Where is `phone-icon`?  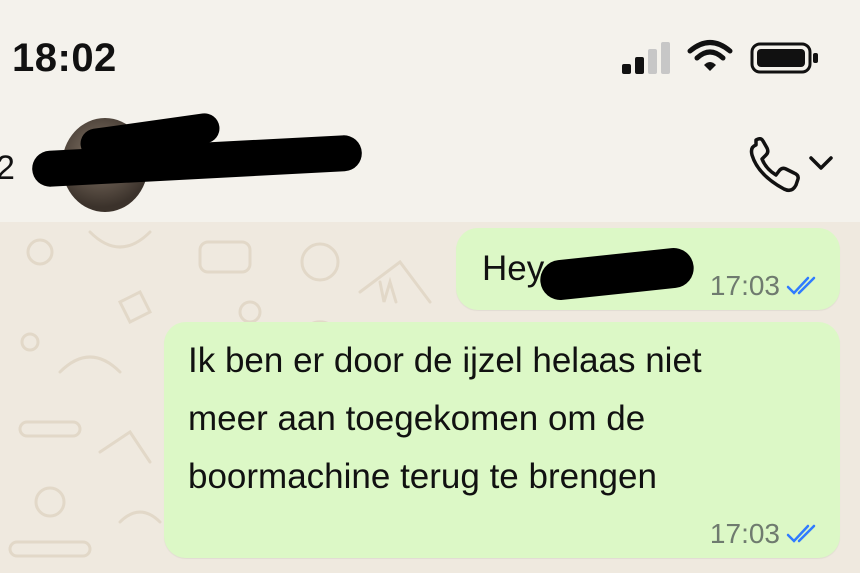 phone-icon is located at coordinates (776, 166).